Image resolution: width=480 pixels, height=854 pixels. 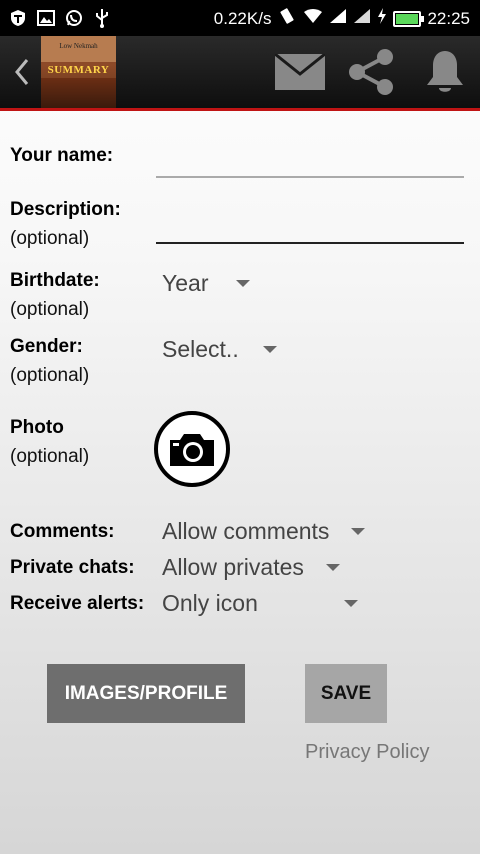 I want to click on receive-alerts-select: Only icon, so click(x=260, y=603).